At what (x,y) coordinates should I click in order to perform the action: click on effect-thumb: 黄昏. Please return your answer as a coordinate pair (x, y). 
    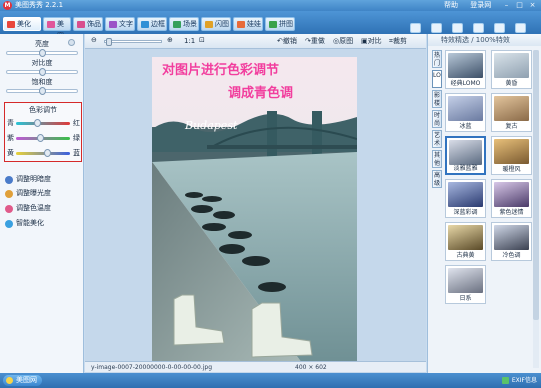
    Looking at the image, I should click on (511, 69).